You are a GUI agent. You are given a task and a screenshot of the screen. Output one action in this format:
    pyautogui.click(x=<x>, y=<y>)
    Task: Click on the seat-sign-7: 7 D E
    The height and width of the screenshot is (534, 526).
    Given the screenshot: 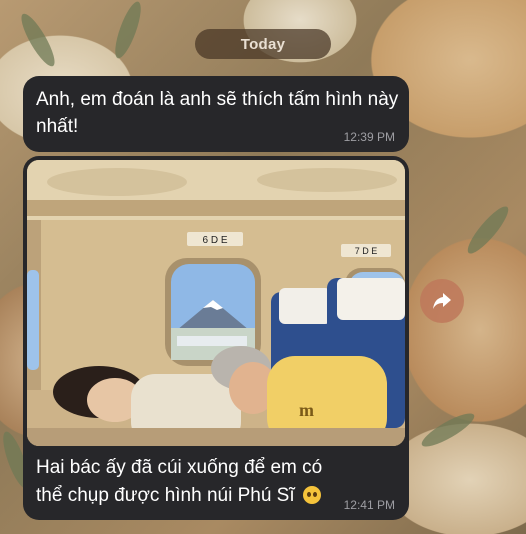 What is the action you would take?
    pyautogui.click(x=366, y=251)
    